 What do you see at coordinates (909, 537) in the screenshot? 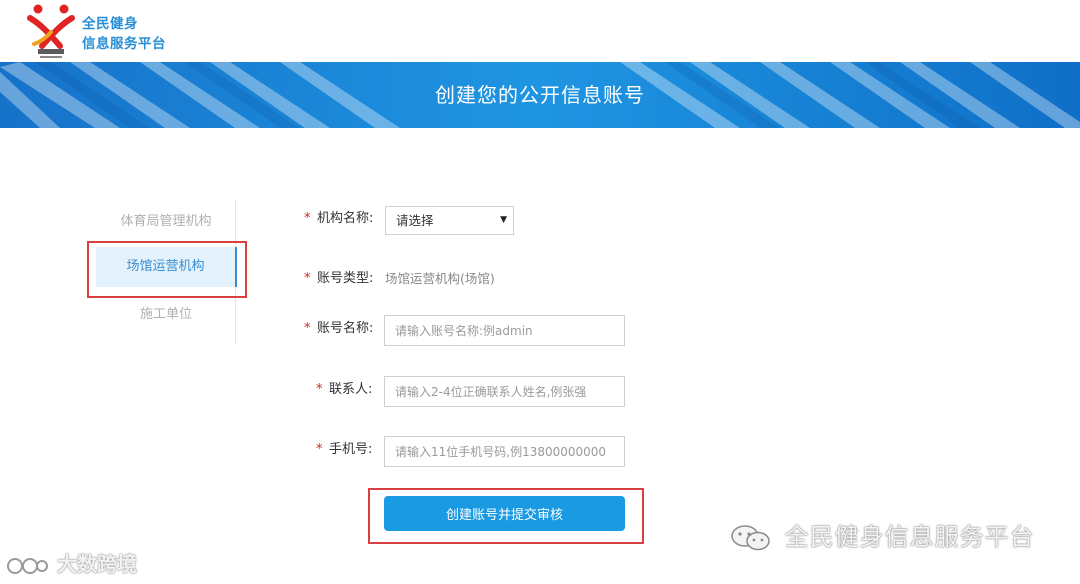
I see `watermark-right-text: 全民健身信息服务平台` at bounding box center [909, 537].